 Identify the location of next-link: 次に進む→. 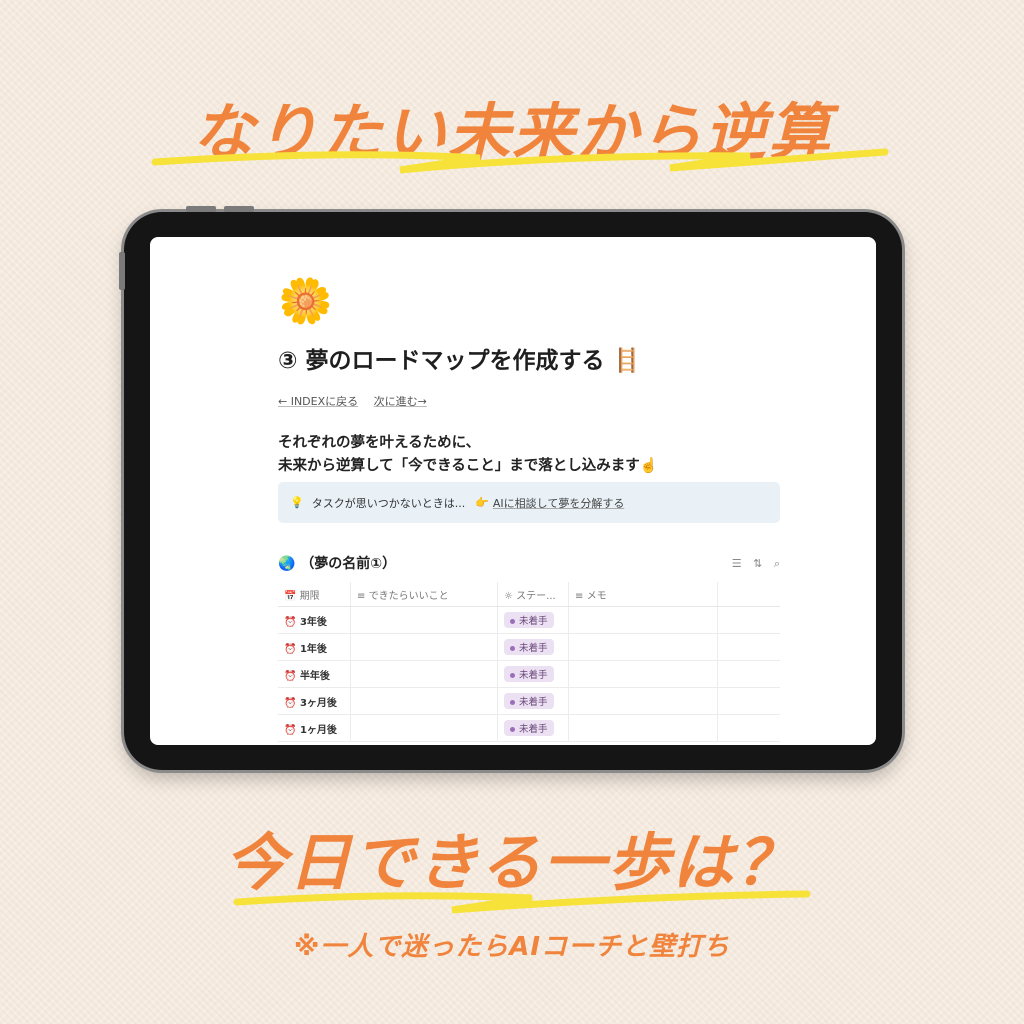
(400, 401).